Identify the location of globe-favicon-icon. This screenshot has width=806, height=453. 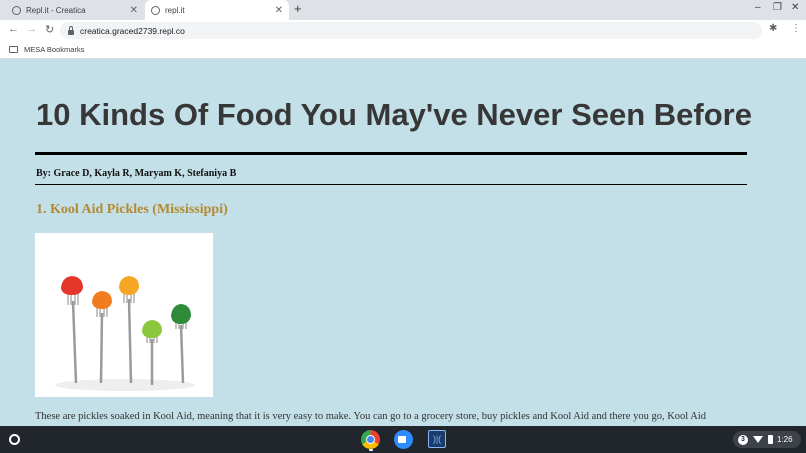
(155, 10).